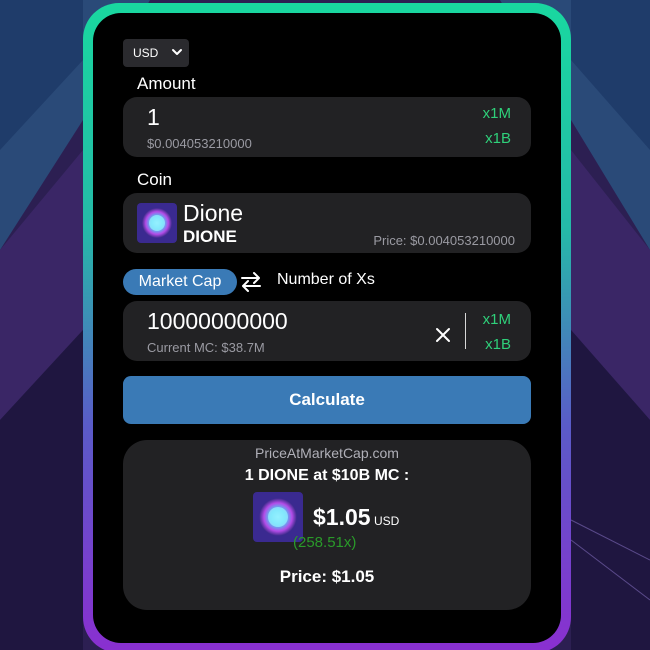  I want to click on amount-value: 1, so click(153, 117).